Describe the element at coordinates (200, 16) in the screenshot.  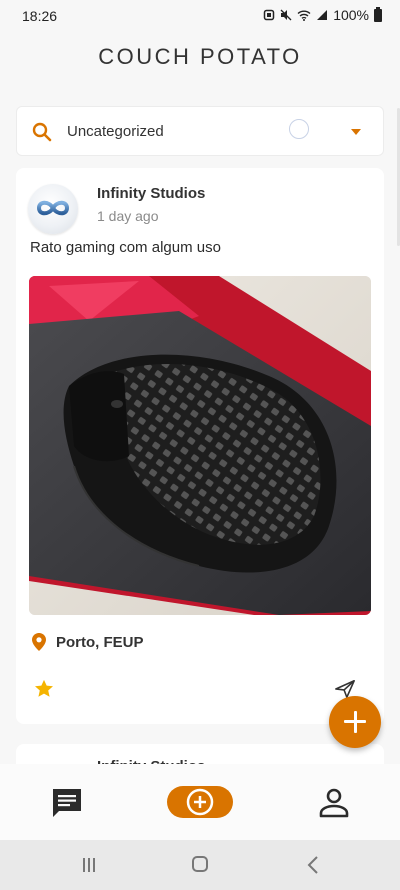
I see `status-bar: 18:26 100%` at that location.